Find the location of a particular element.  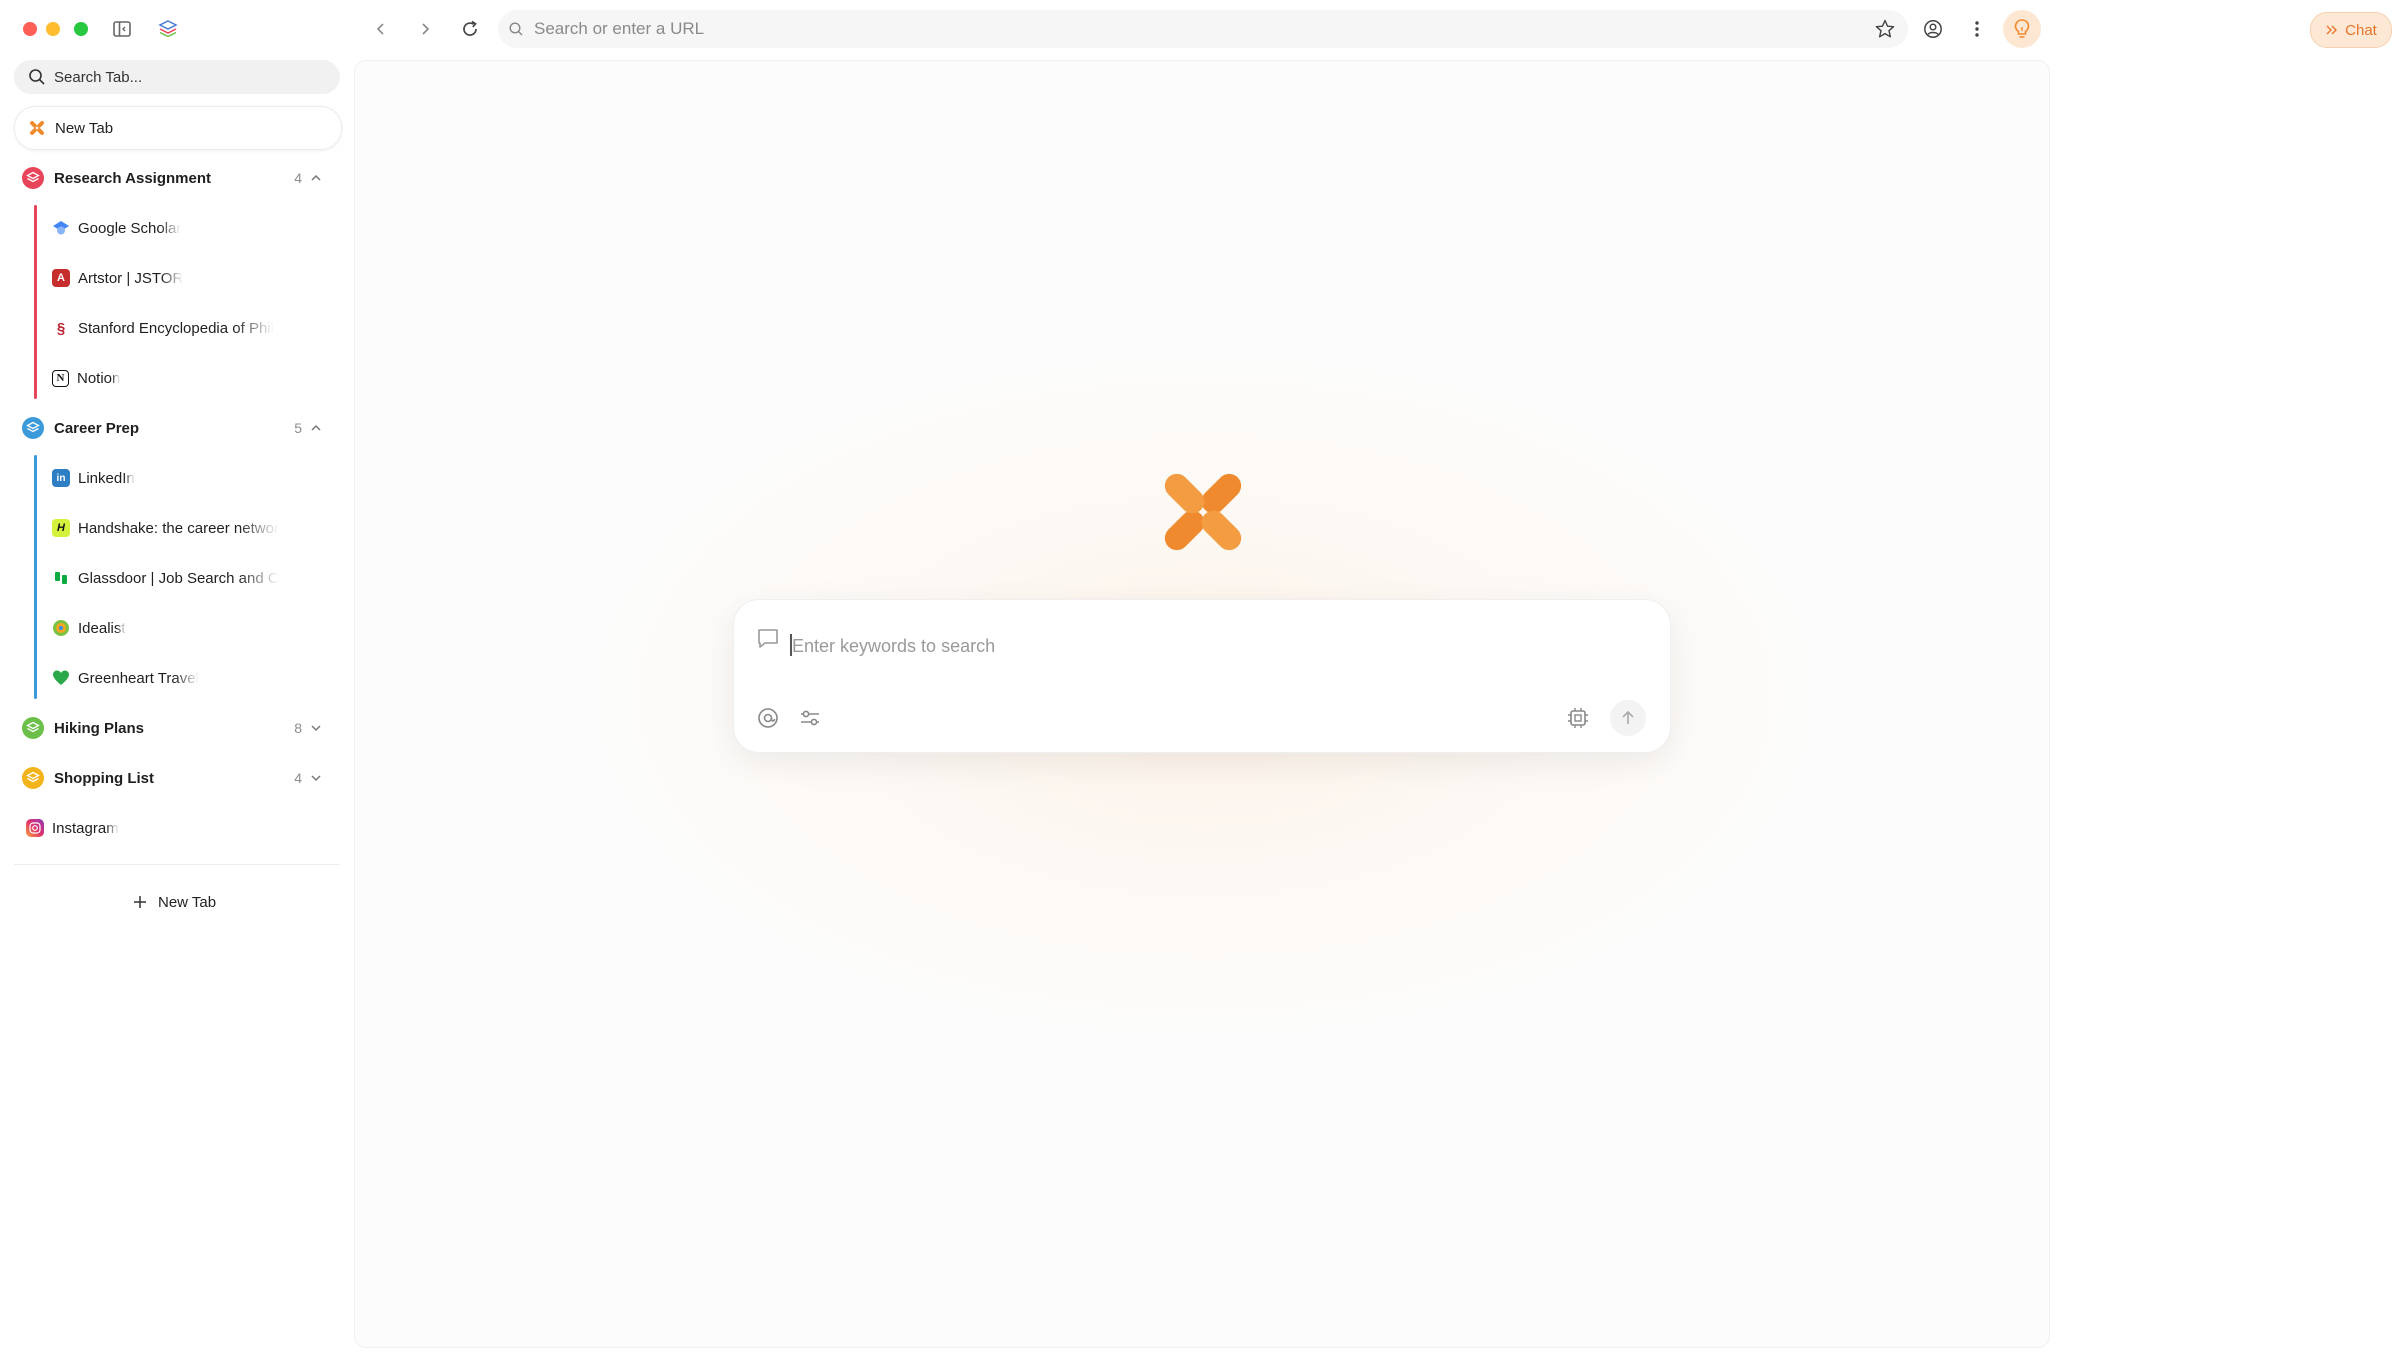

glassdoor-icon is located at coordinates (61, 578).